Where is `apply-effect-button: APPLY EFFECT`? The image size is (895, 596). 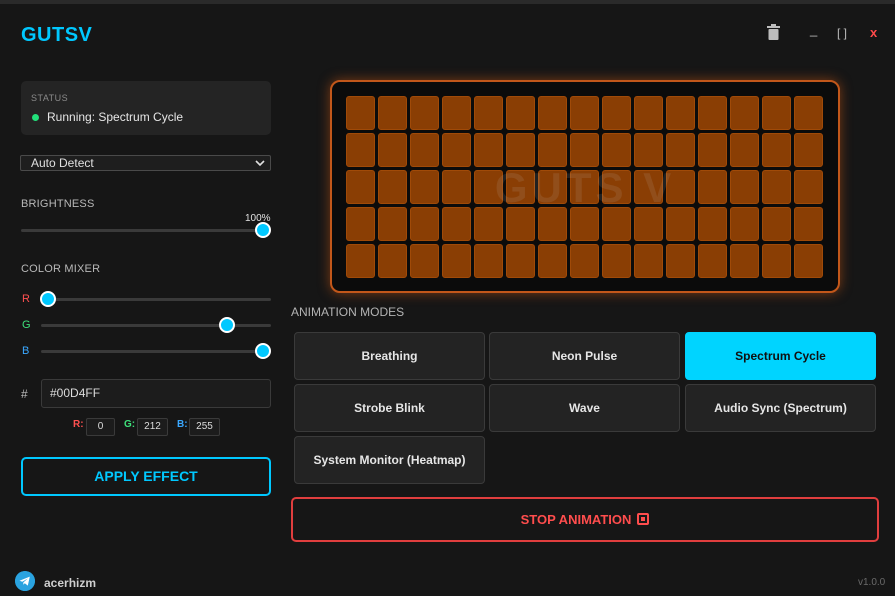
apply-effect-button: APPLY EFFECT is located at coordinates (146, 476).